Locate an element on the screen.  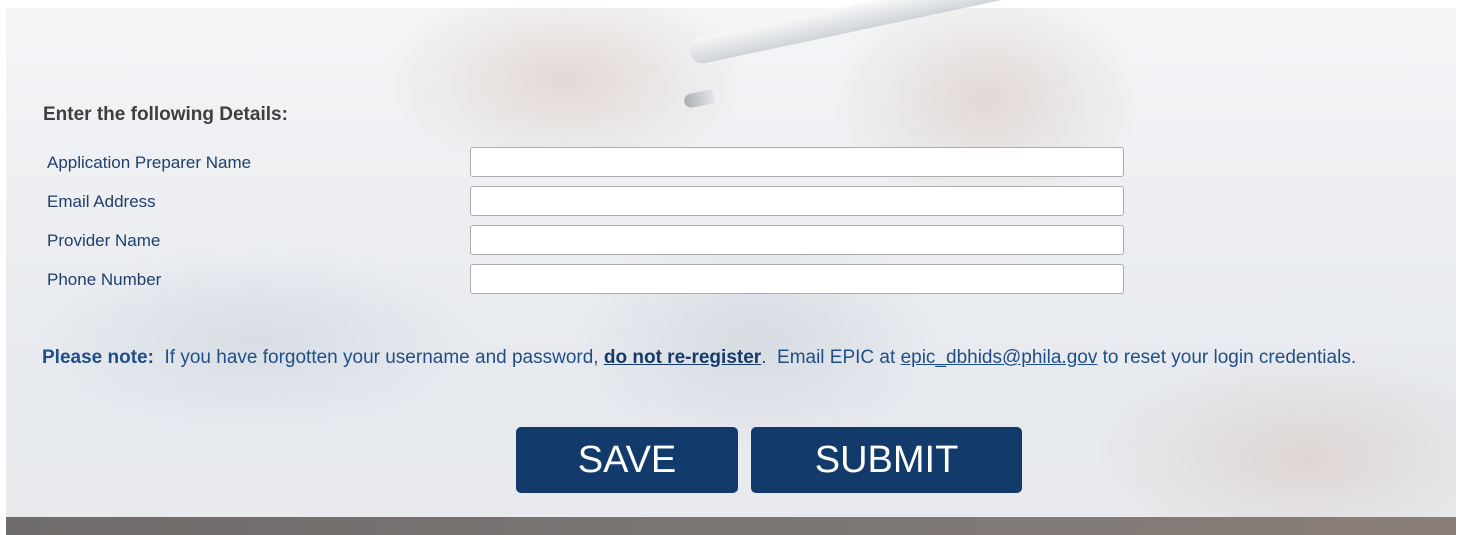
email-input is located at coordinates (797, 201).